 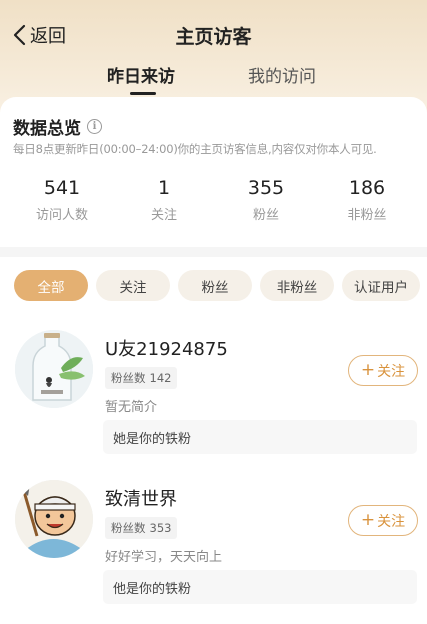 I want to click on filter-chips: 全部 关注 粉丝 非粉丝 认证用户, so click(x=213, y=286).